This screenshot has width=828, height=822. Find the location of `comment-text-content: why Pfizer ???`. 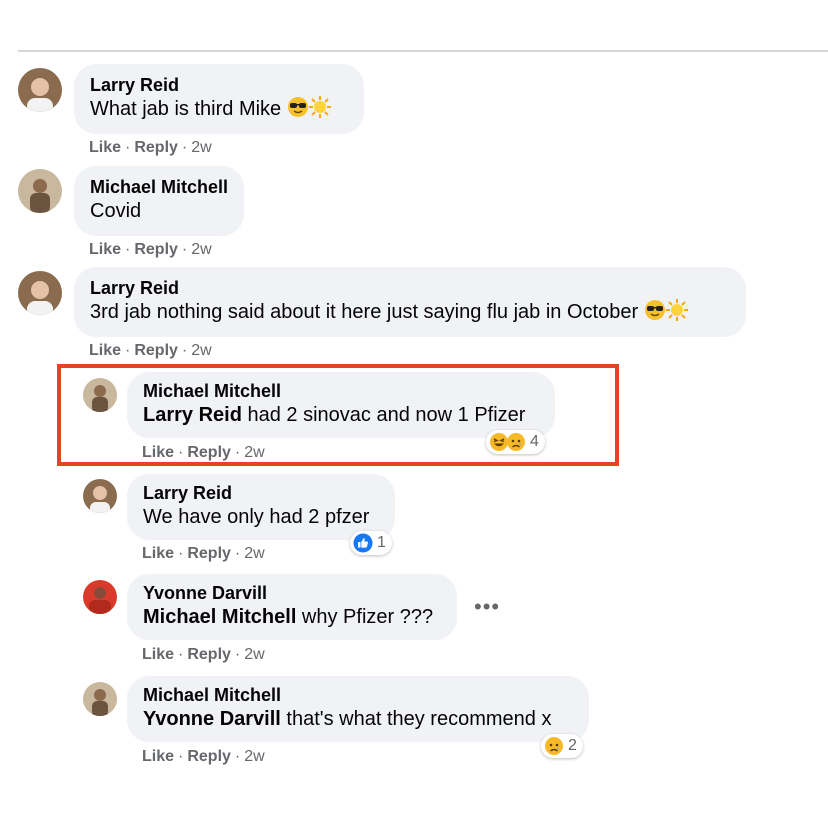

comment-text-content: why Pfizer ??? is located at coordinates (365, 617).